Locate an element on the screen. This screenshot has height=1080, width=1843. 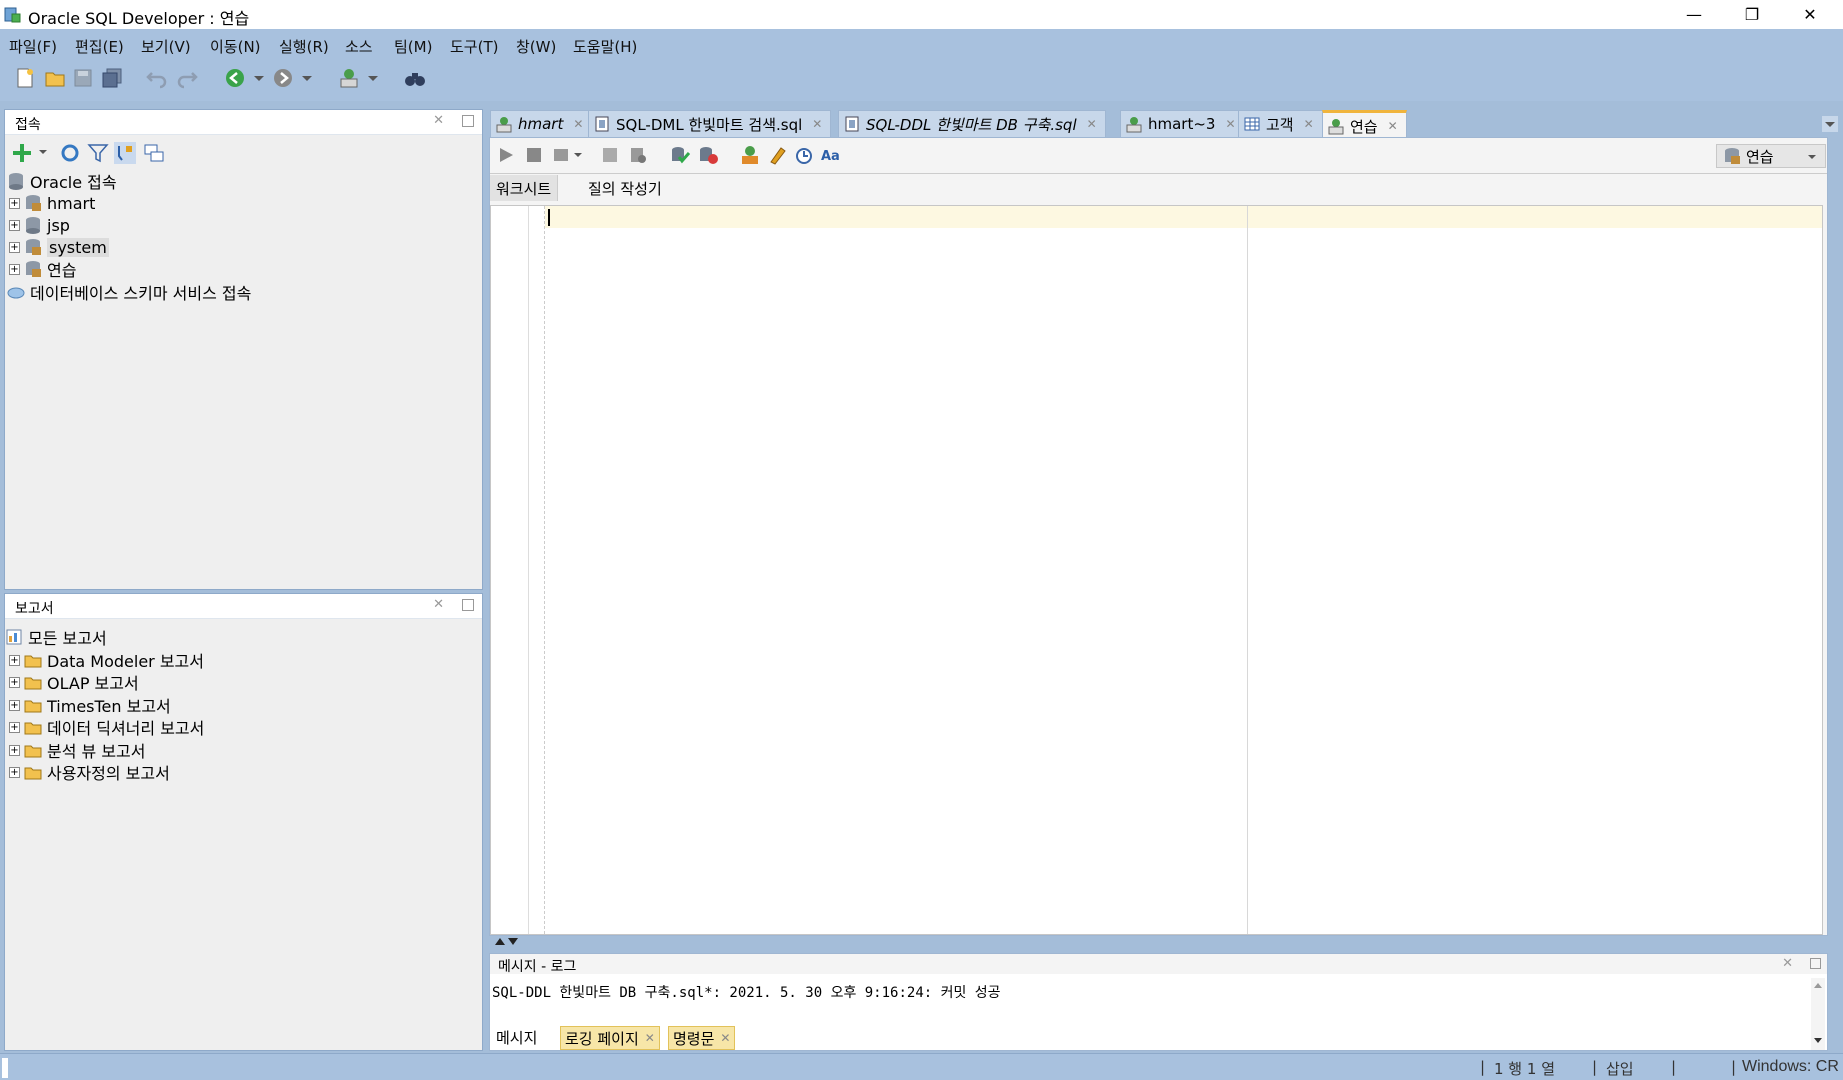
unshared-worksheet-icon is located at coordinates (750, 155).